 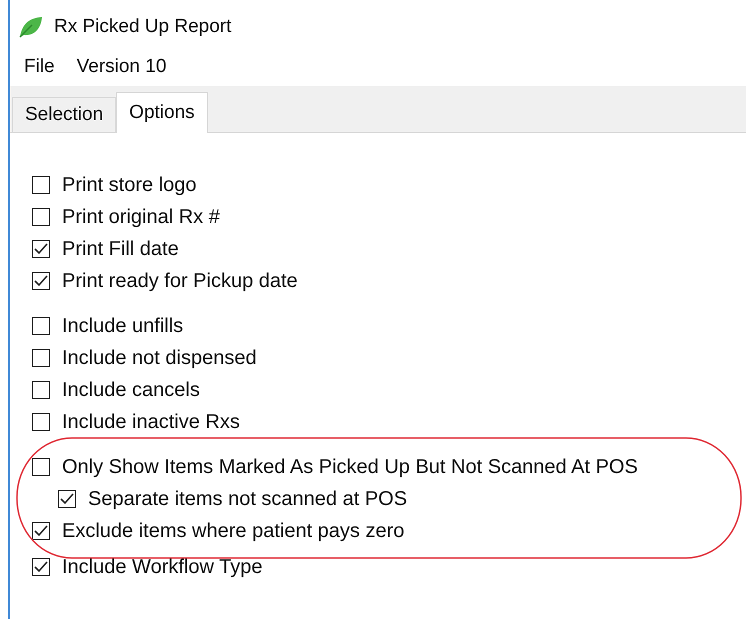 What do you see at coordinates (39, 67) in the screenshot?
I see `menu-item: File` at bounding box center [39, 67].